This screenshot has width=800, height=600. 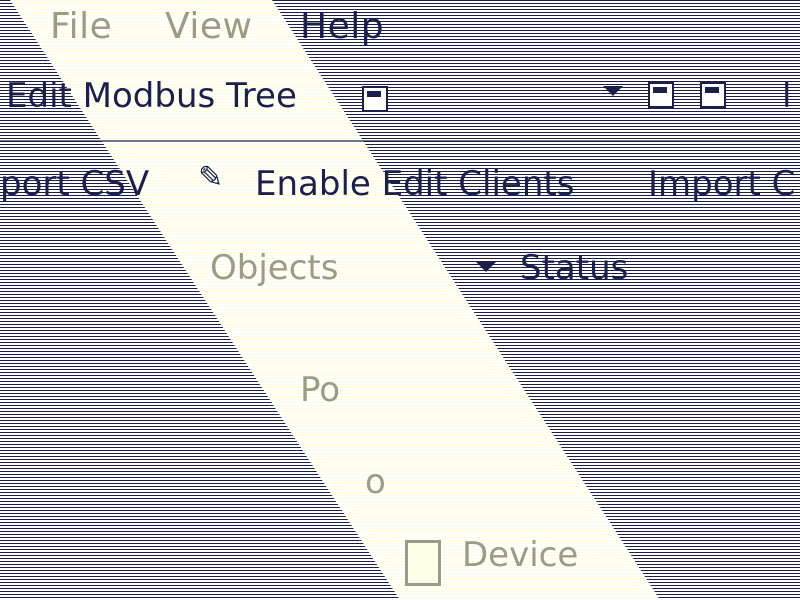 I want to click on chevron-down-icon, so click(x=613, y=91).